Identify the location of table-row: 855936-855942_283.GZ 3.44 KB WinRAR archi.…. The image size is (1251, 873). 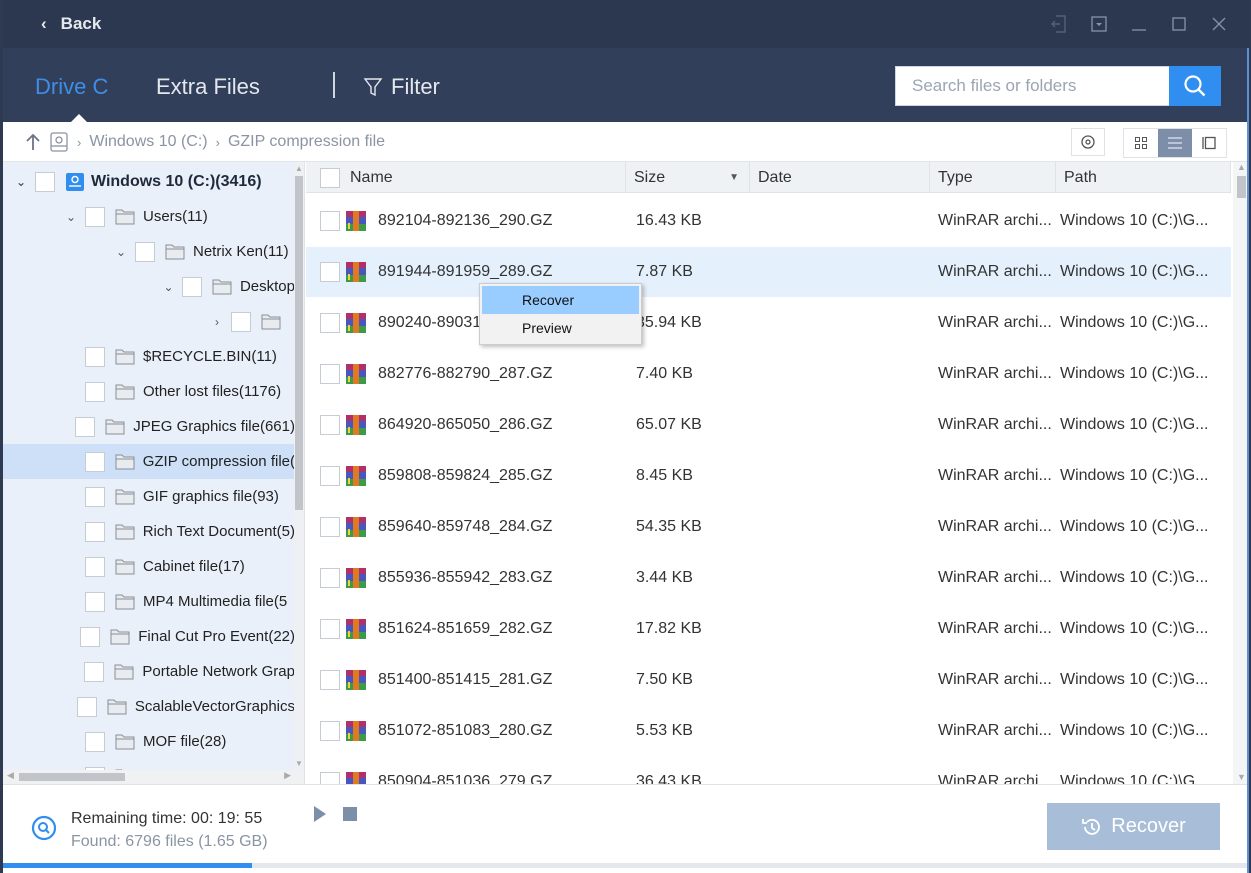
(768, 578).